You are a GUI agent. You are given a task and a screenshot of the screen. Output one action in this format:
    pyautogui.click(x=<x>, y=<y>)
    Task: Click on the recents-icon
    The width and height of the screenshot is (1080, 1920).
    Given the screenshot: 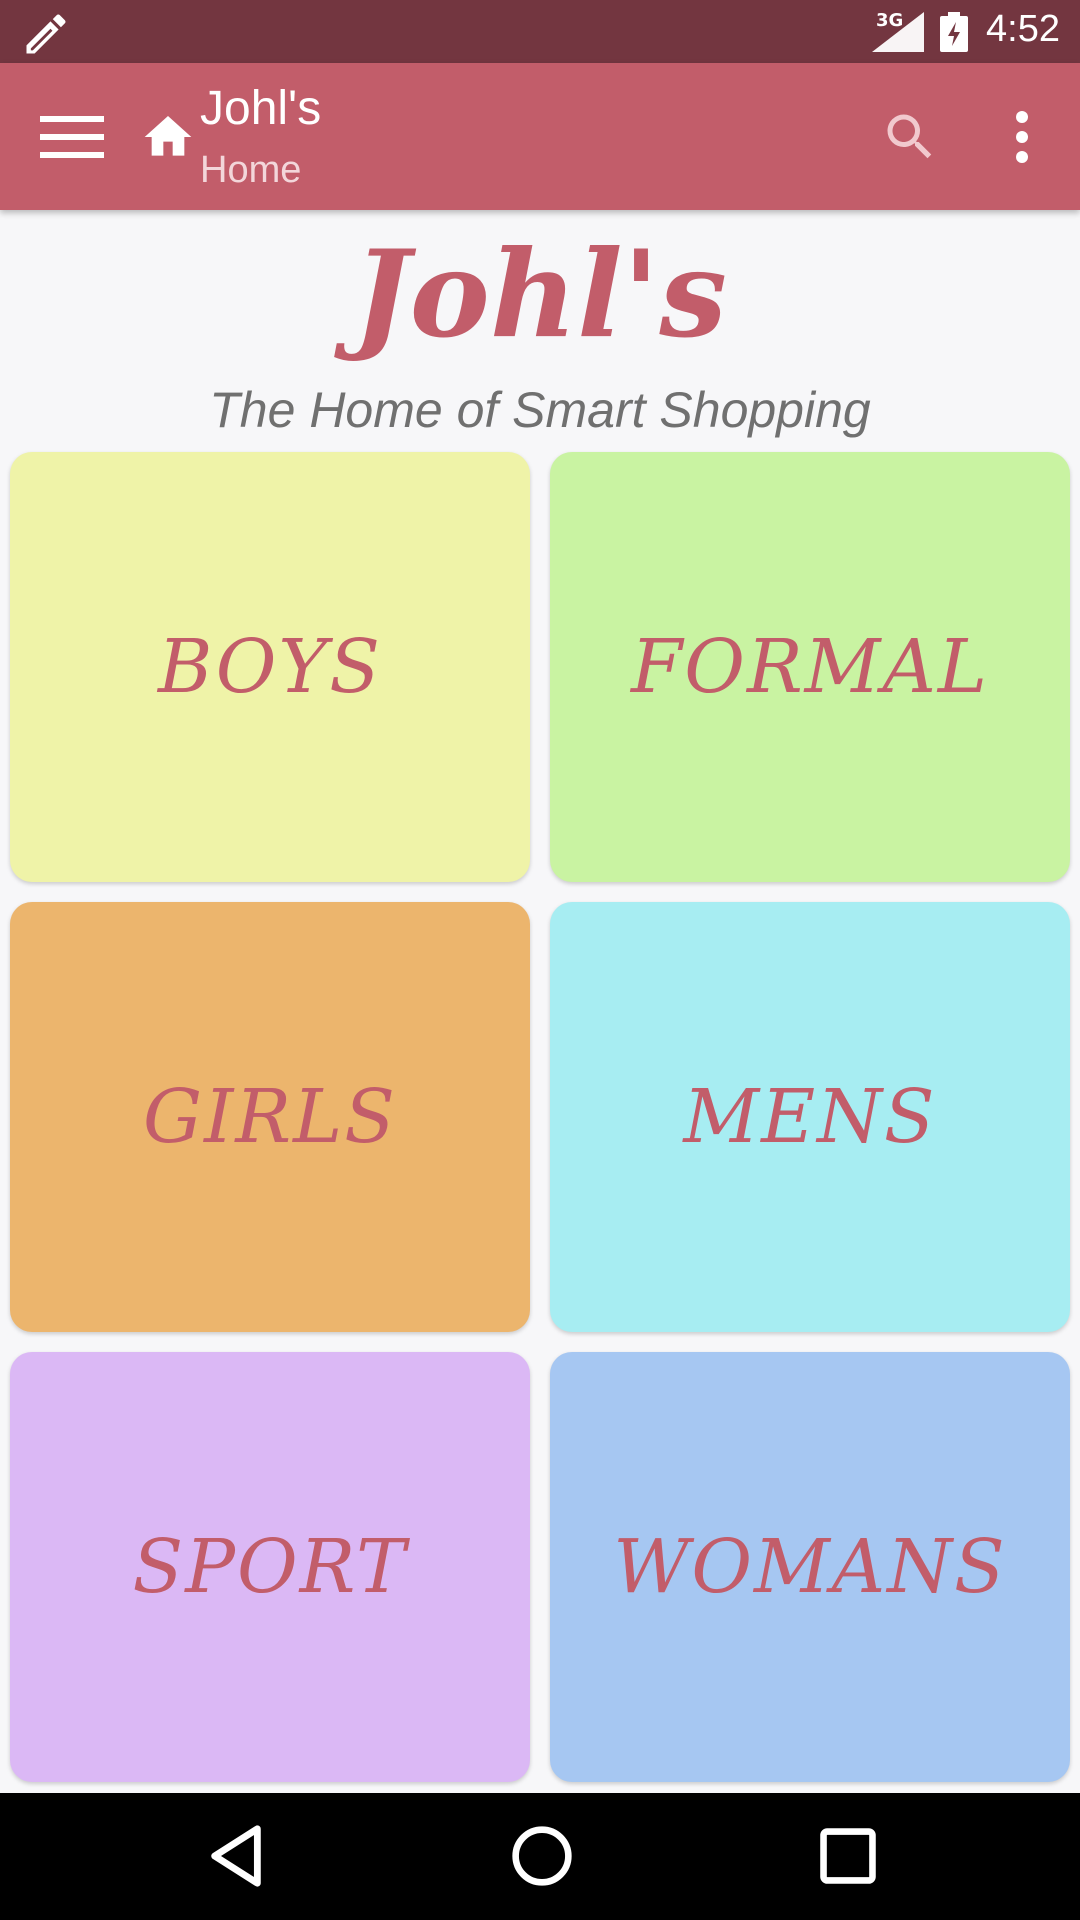 What is the action you would take?
    pyautogui.click(x=848, y=1856)
    